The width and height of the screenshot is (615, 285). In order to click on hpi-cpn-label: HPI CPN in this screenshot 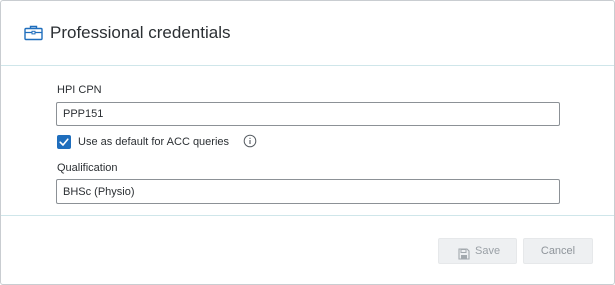, I will do `click(79, 90)`.